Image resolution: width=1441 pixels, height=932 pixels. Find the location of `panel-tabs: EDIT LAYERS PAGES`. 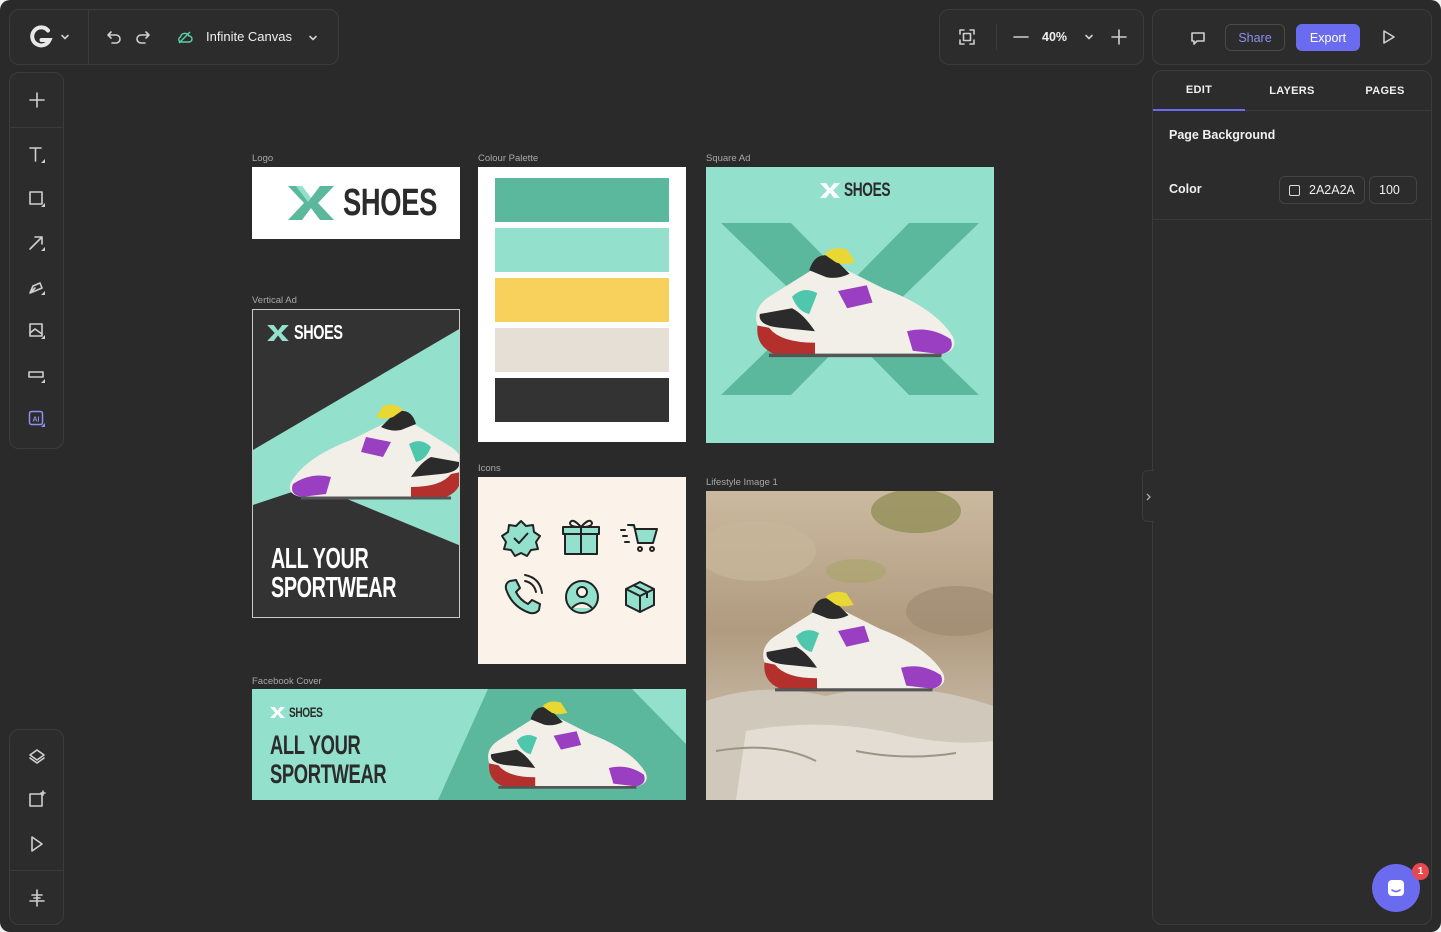

panel-tabs: EDIT LAYERS PAGES is located at coordinates (1292, 91).